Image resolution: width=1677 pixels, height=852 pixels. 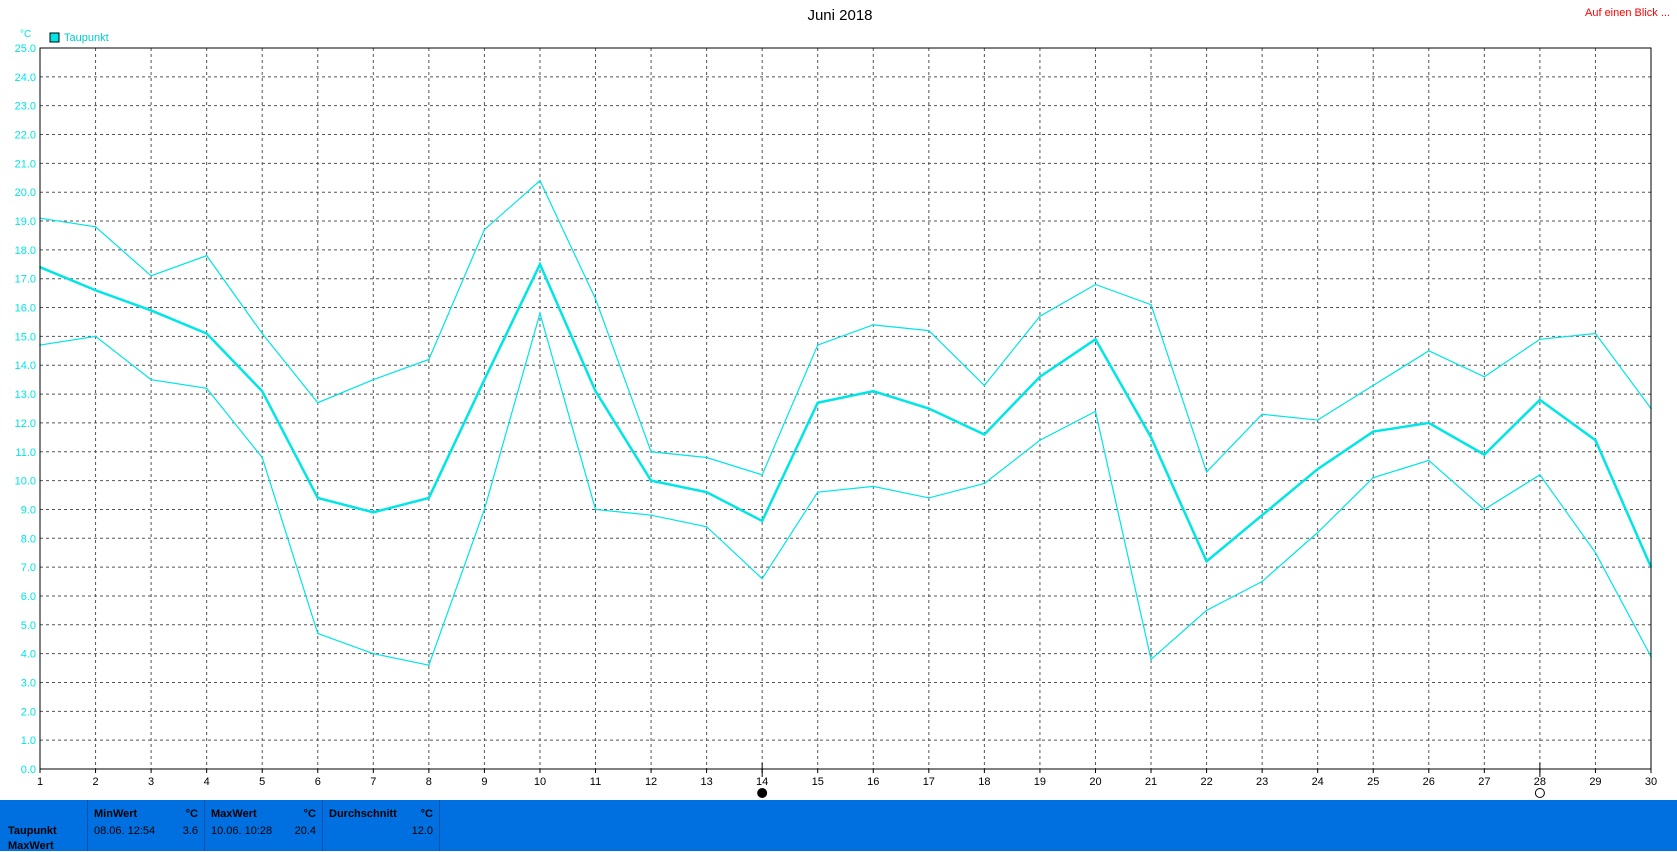 What do you see at coordinates (429, 782) in the screenshot?
I see `x-tick-label: 8` at bounding box center [429, 782].